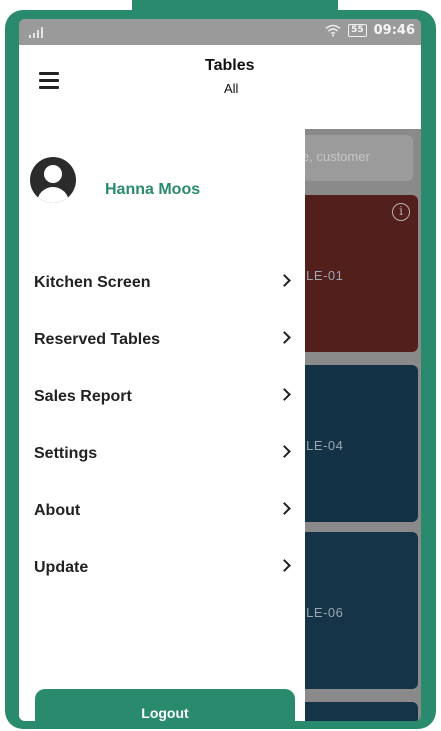  Describe the element at coordinates (49, 80) in the screenshot. I see `hamburger-menu-icon` at that location.